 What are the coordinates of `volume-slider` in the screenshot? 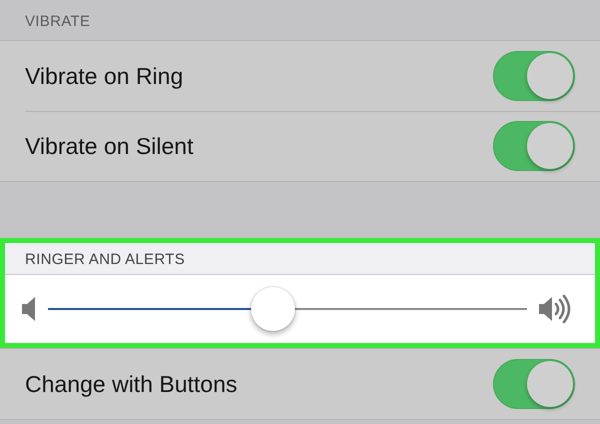 It's located at (287, 309).